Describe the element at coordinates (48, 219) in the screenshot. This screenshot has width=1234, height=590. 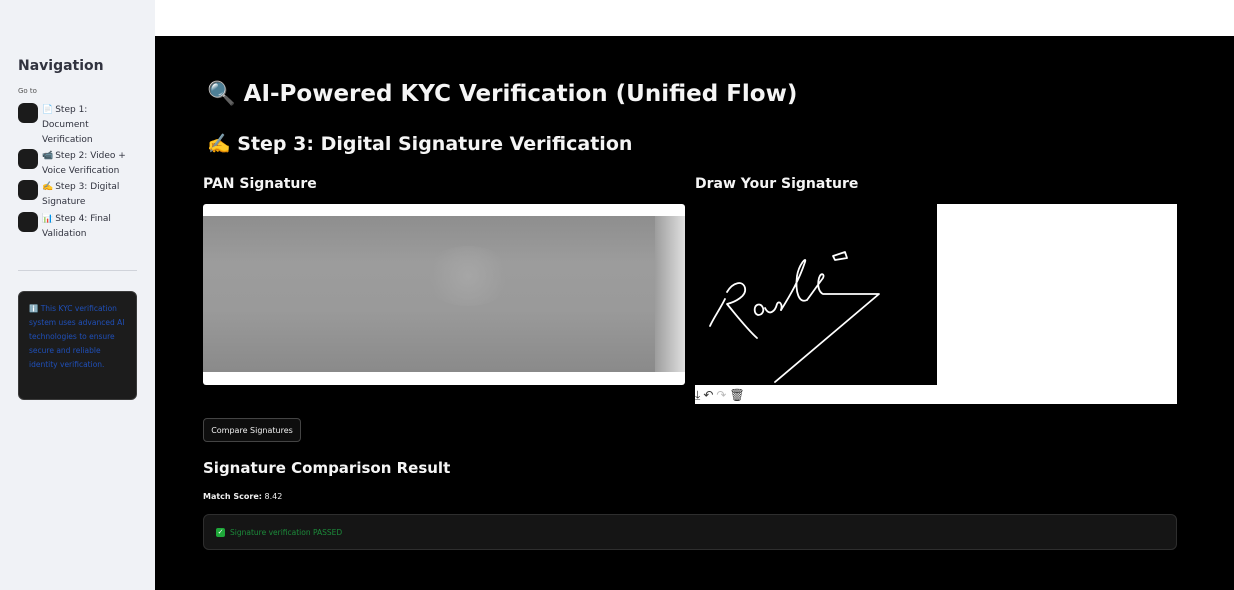
I see `chart-icon: 📊` at that location.